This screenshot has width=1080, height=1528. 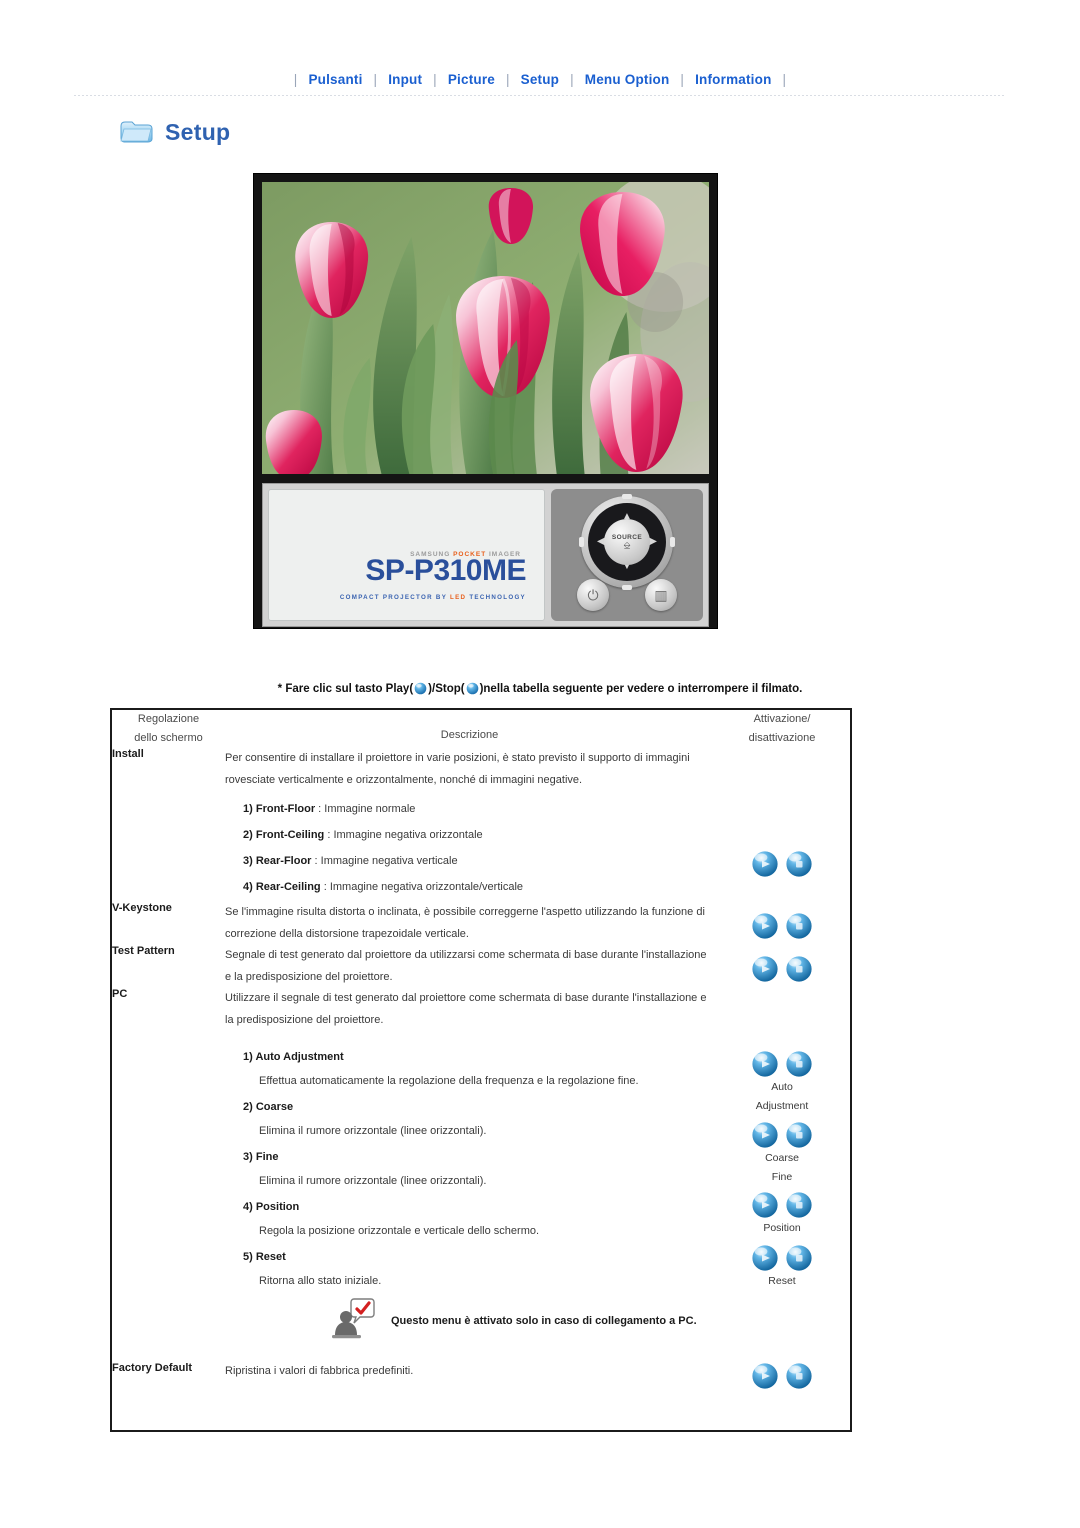 I want to click on pc-auto-button-pair, so click(x=782, y=1064).